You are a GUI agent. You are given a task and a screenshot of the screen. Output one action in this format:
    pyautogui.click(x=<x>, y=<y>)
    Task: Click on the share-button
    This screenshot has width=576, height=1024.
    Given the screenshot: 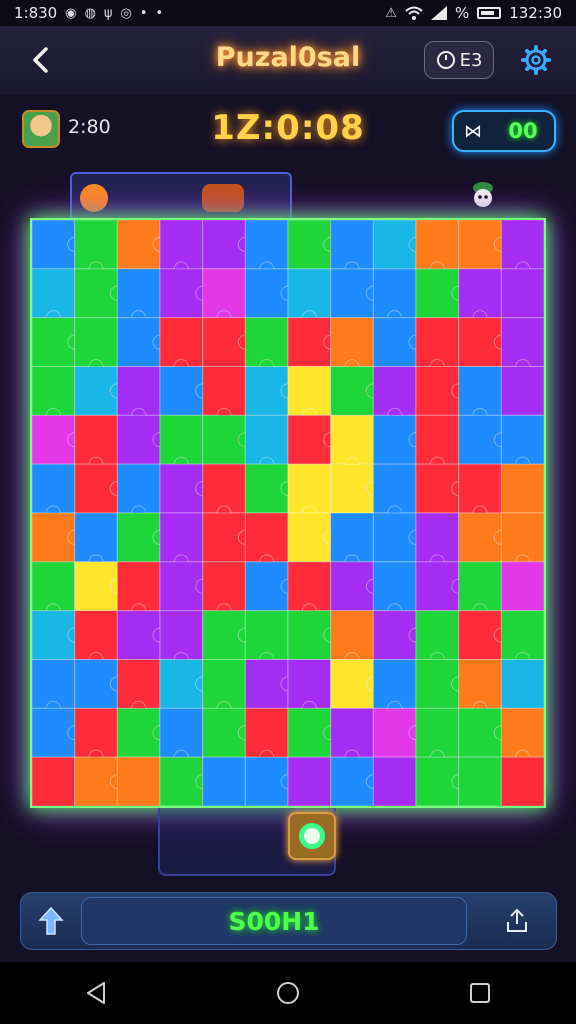 What is the action you would take?
    pyautogui.click(x=517, y=921)
    